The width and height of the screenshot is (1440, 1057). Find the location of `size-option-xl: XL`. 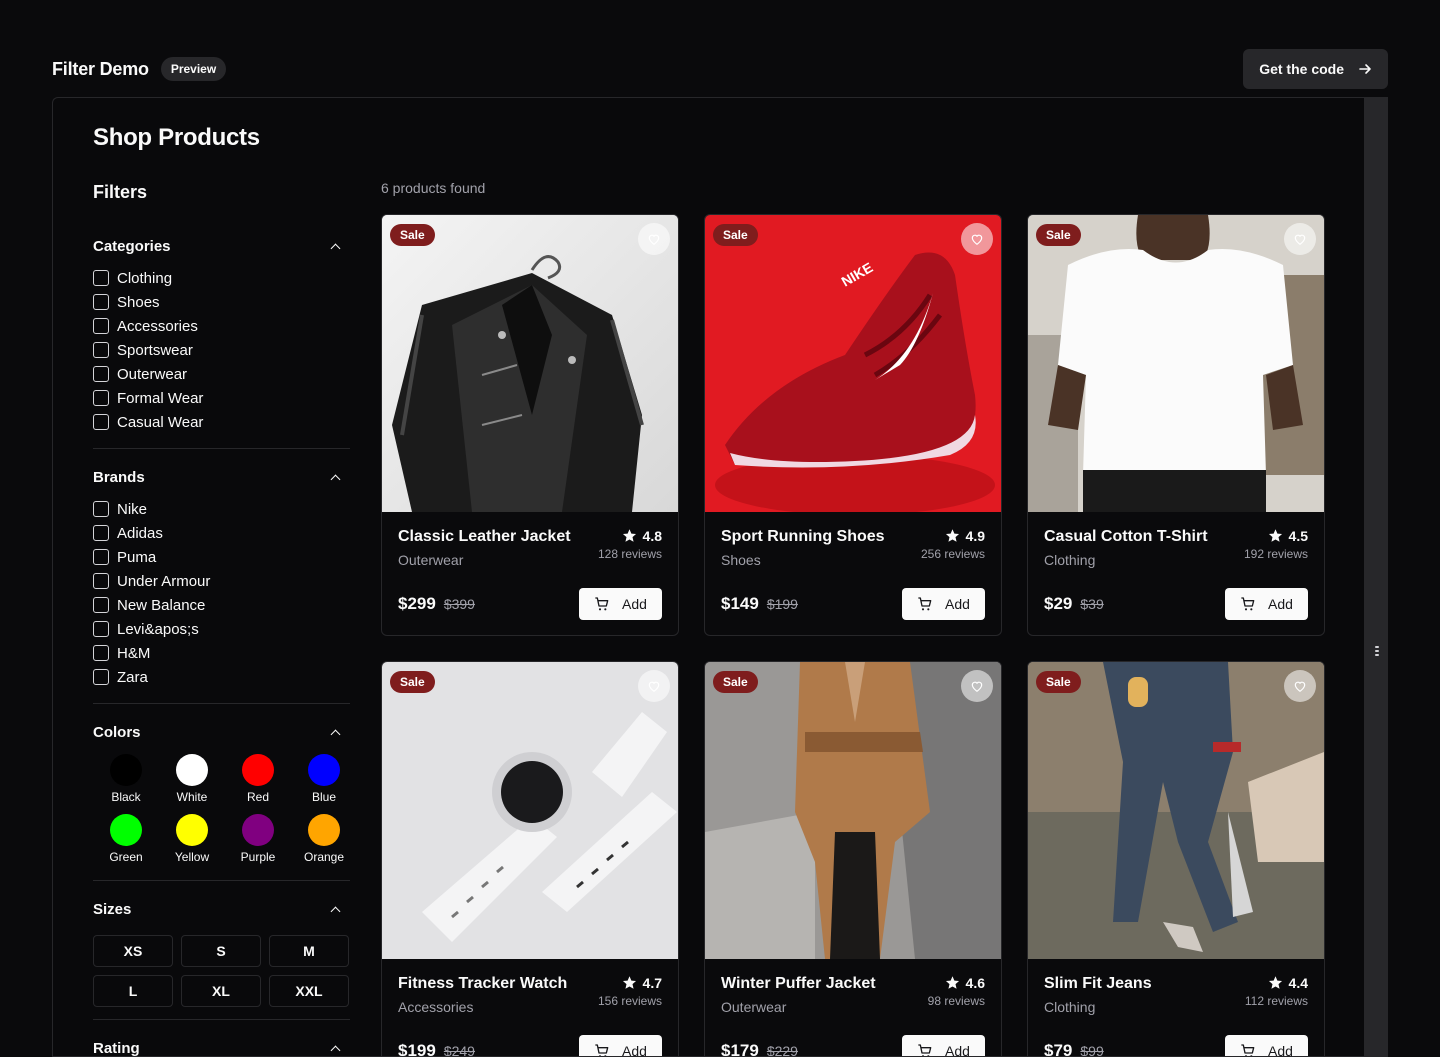

size-option-xl: XL is located at coordinates (221, 991).